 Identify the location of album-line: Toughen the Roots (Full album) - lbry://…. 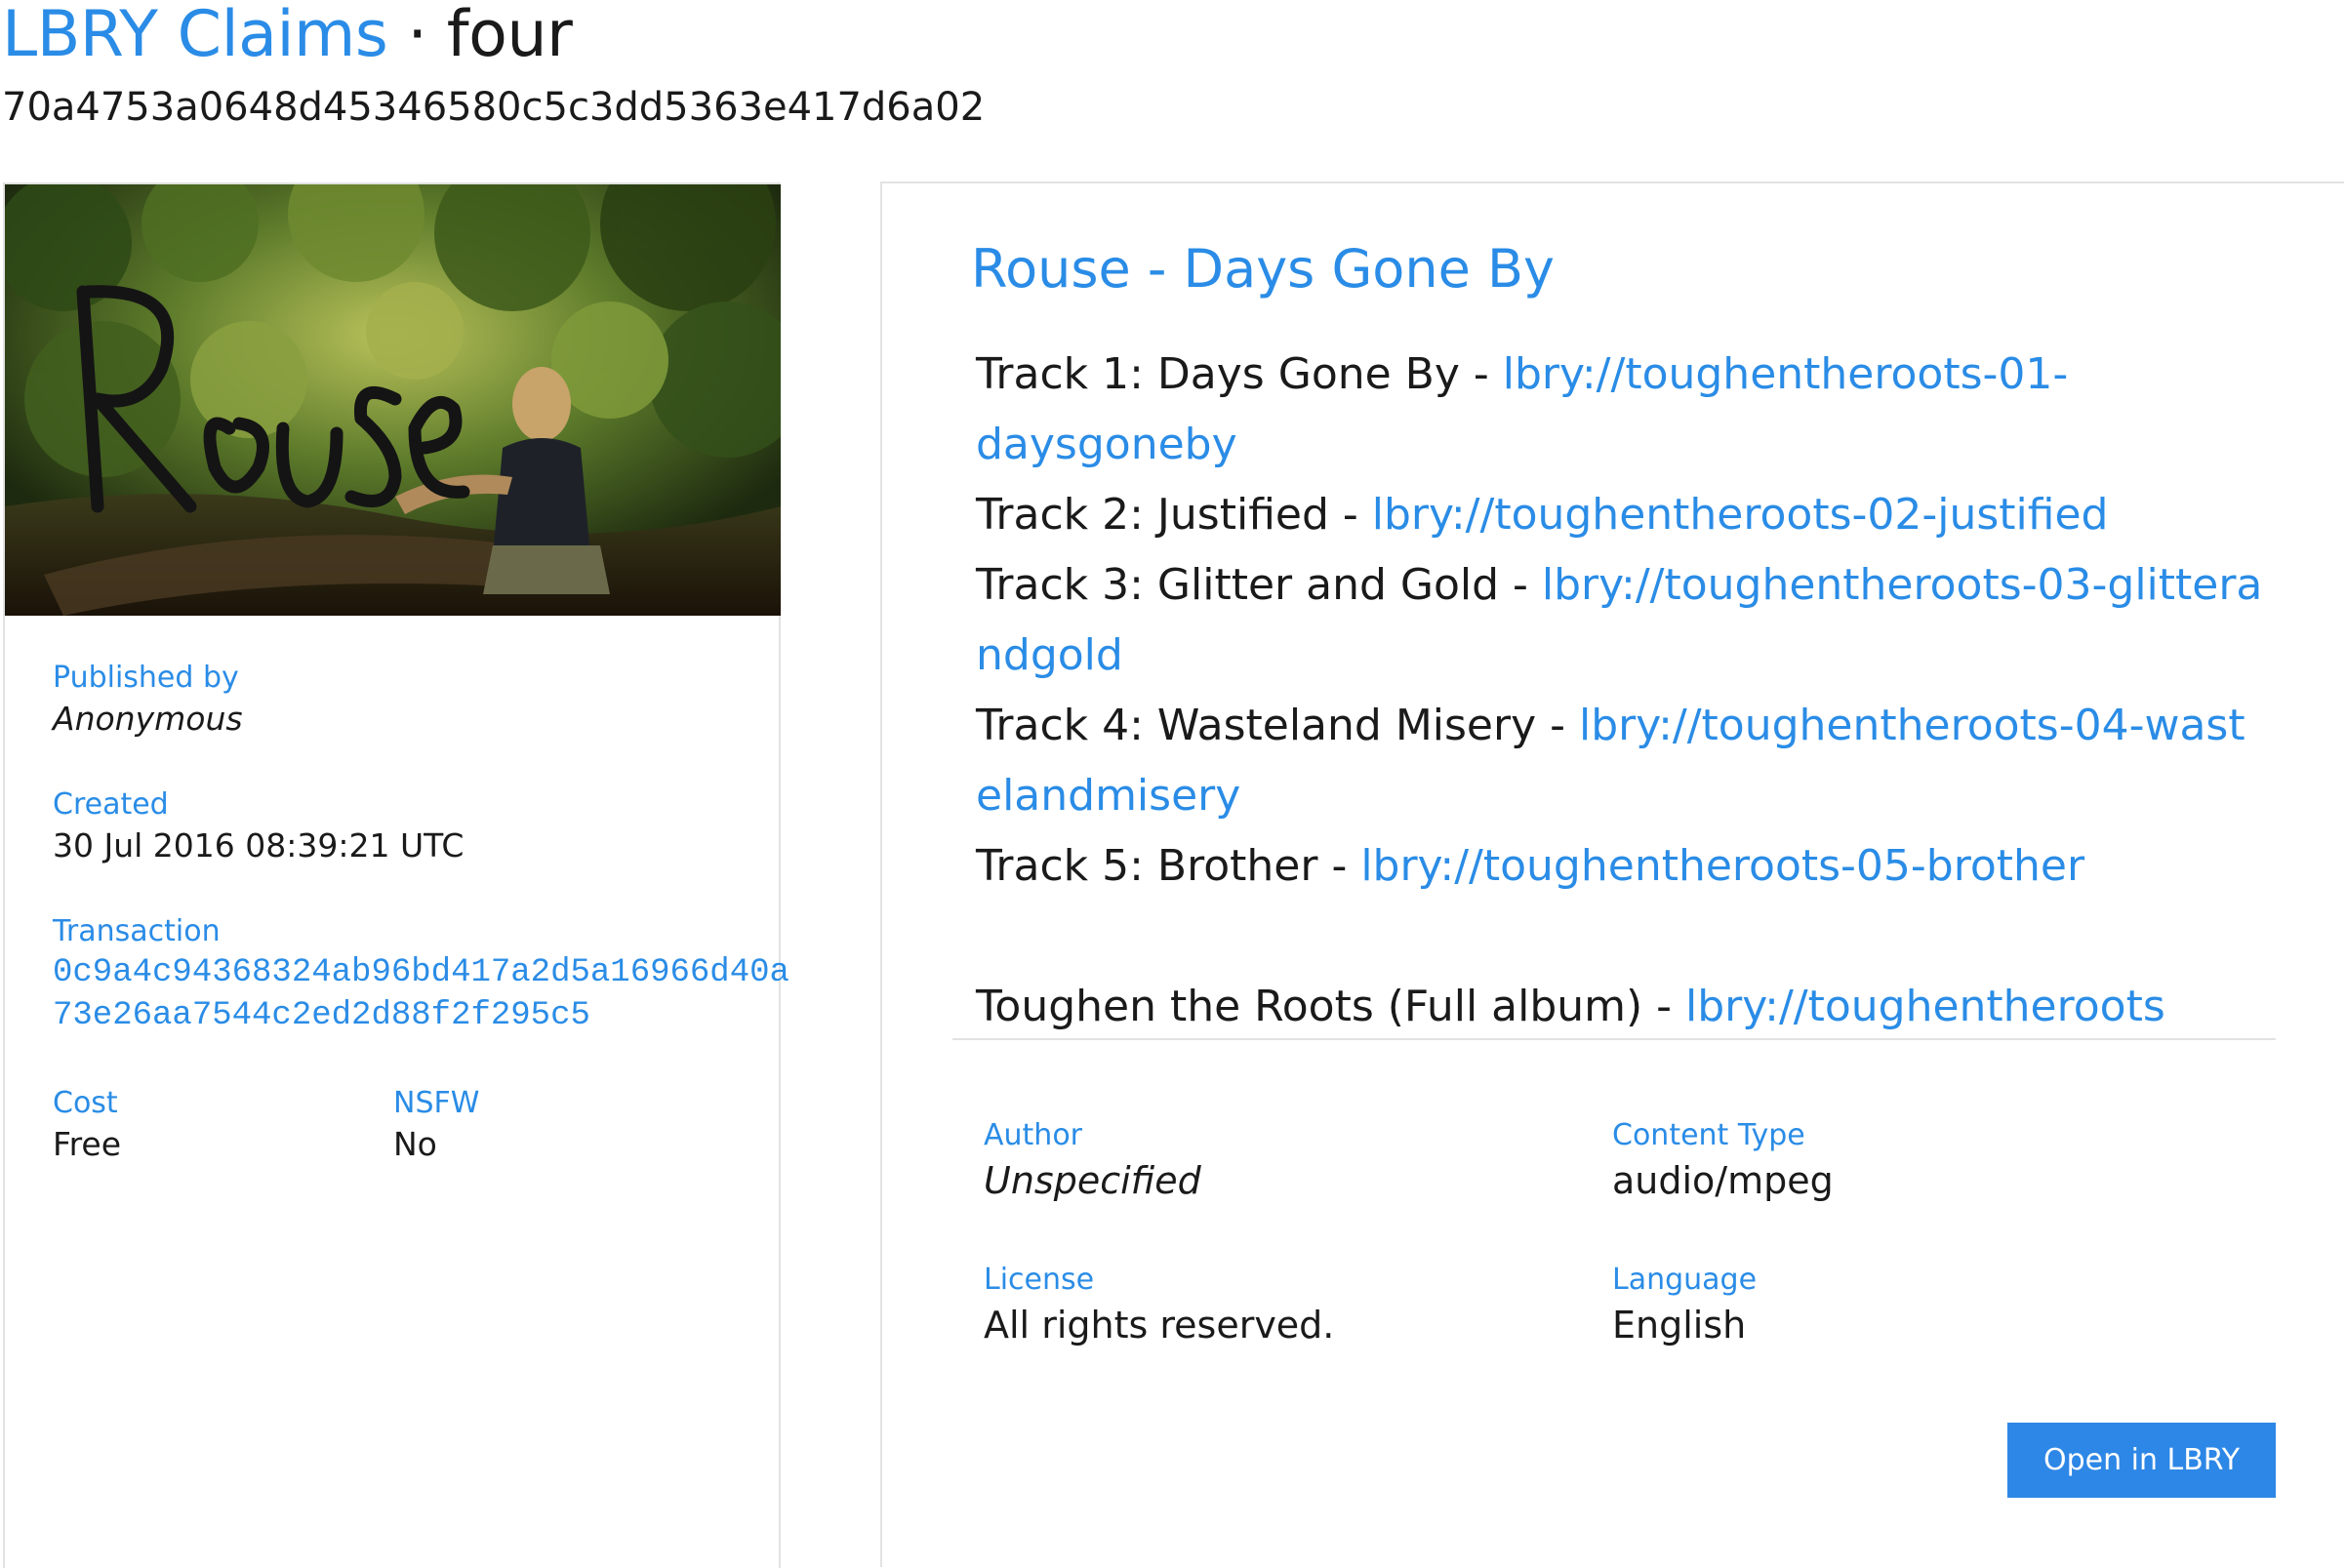
(1620, 1007).